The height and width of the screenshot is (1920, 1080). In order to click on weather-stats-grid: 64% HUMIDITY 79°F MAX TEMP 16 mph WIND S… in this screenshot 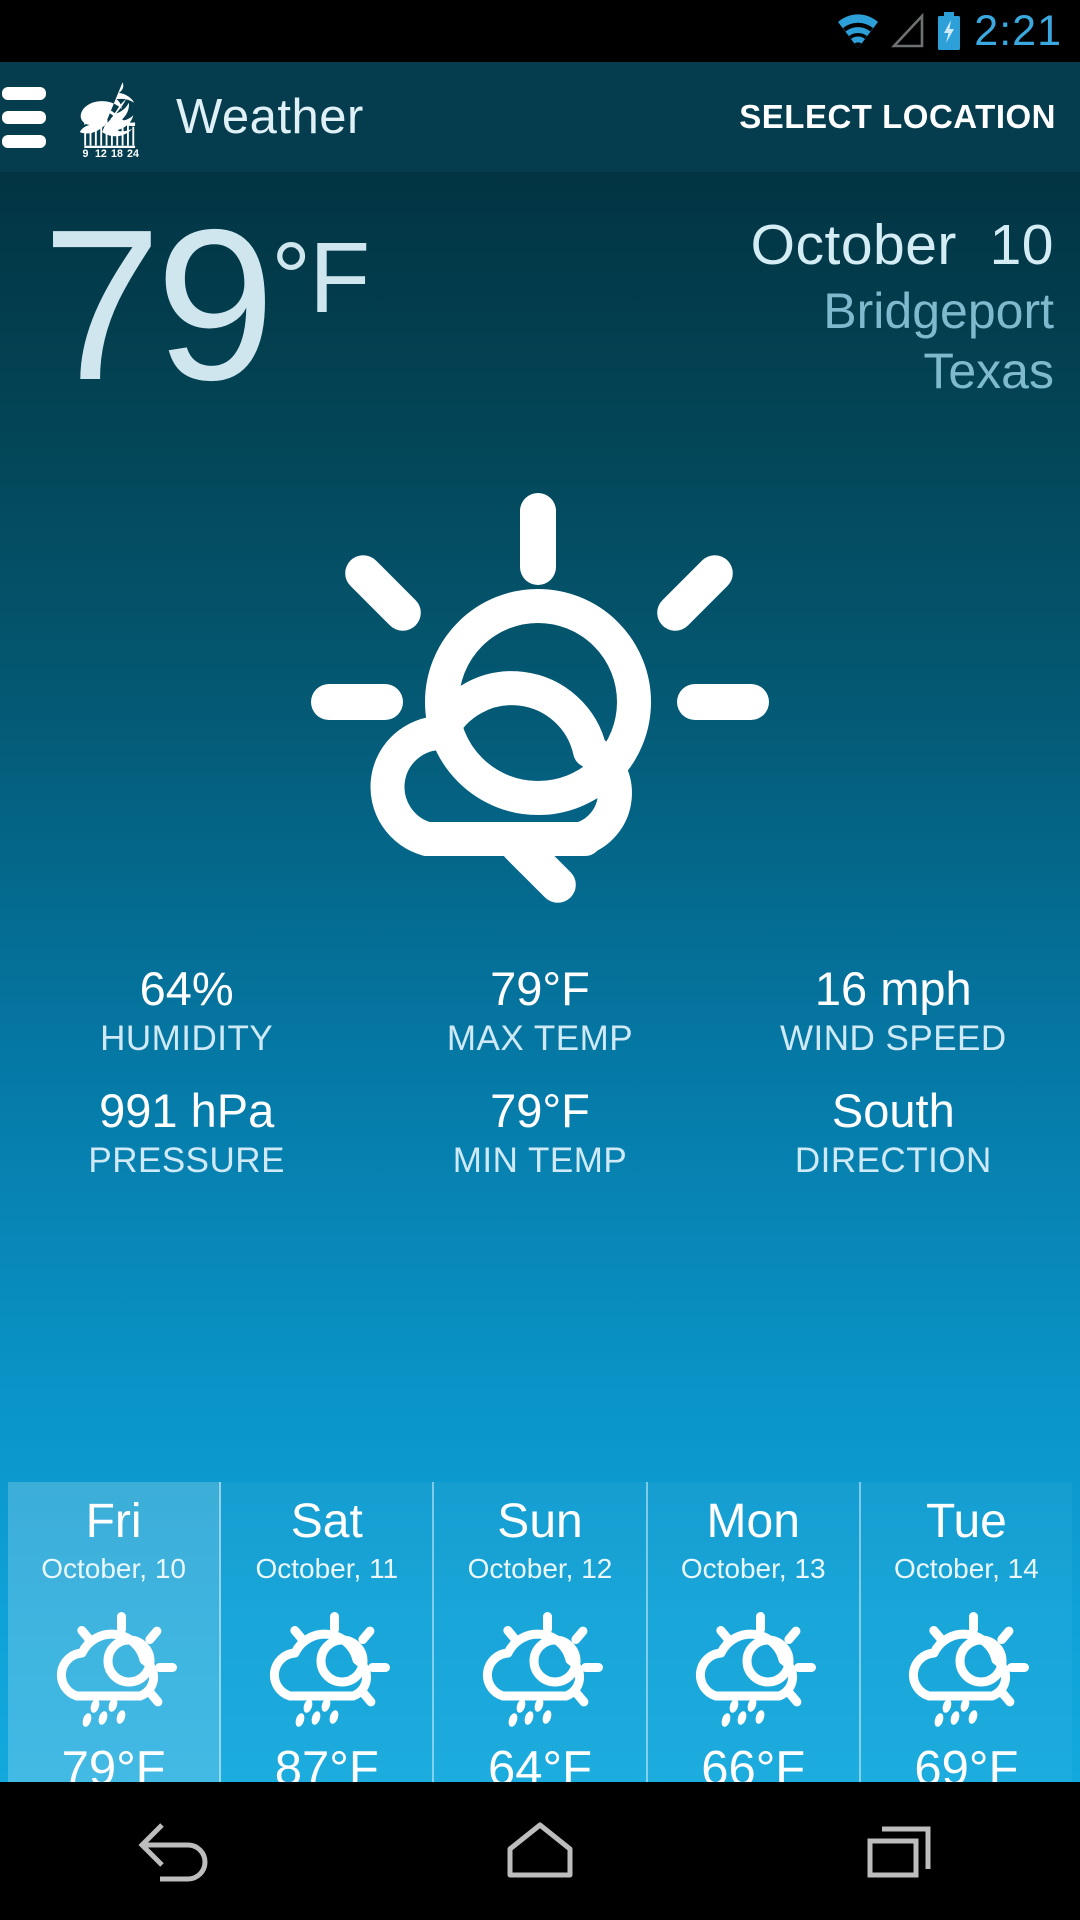, I will do `click(540, 1072)`.